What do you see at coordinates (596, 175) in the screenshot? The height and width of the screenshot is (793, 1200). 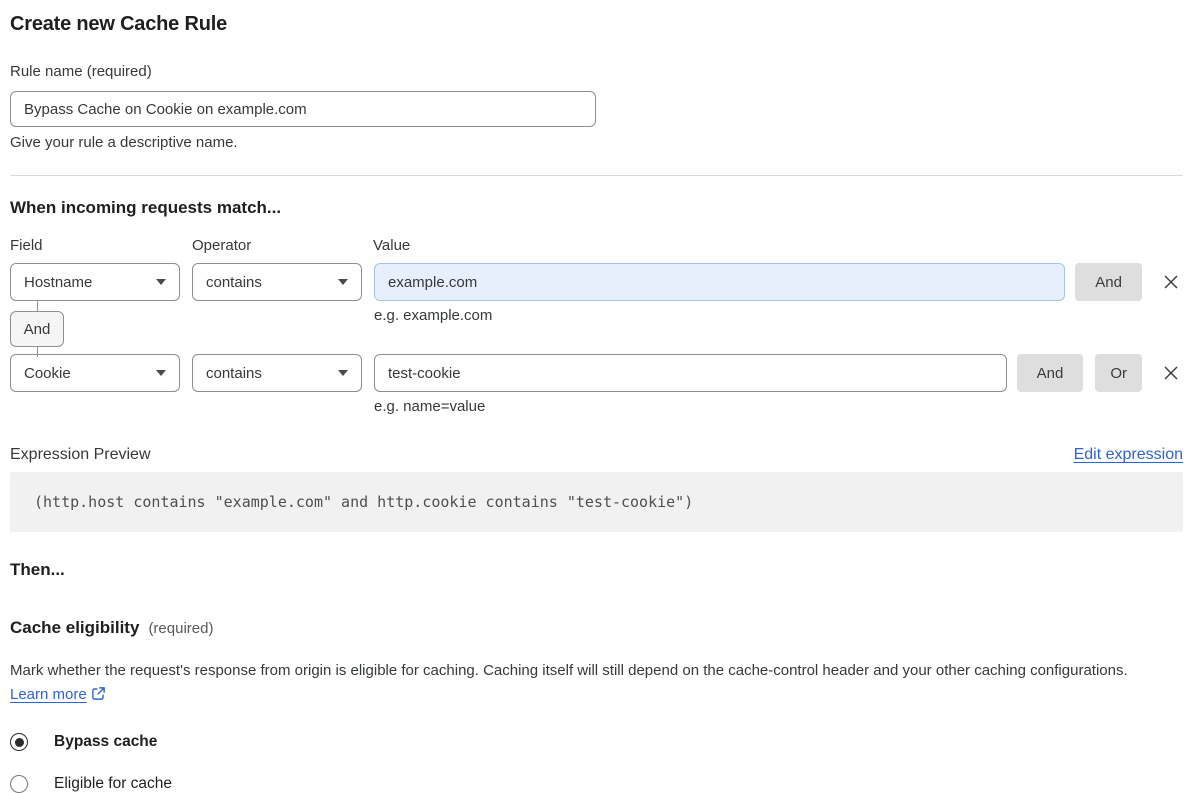 I see `section-divider` at bounding box center [596, 175].